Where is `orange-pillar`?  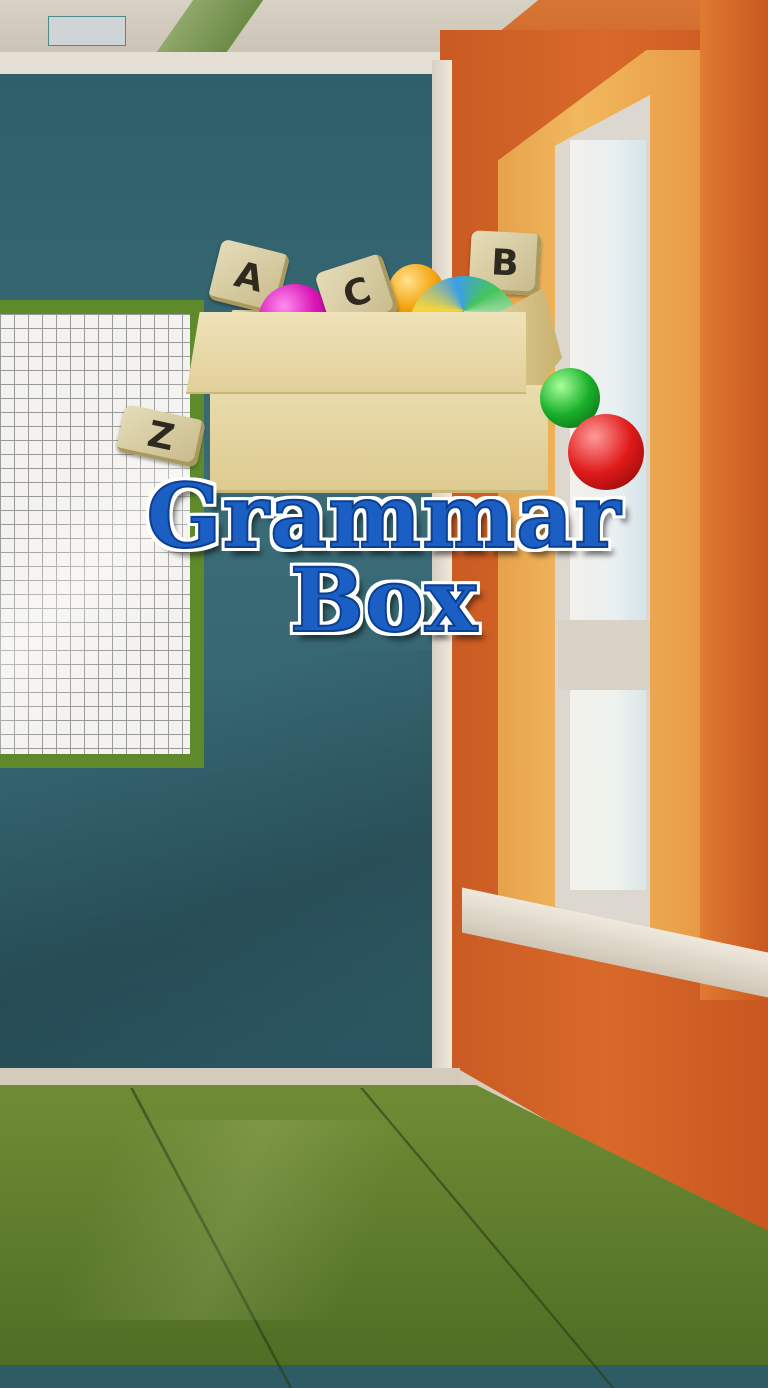 orange-pillar is located at coordinates (734, 500).